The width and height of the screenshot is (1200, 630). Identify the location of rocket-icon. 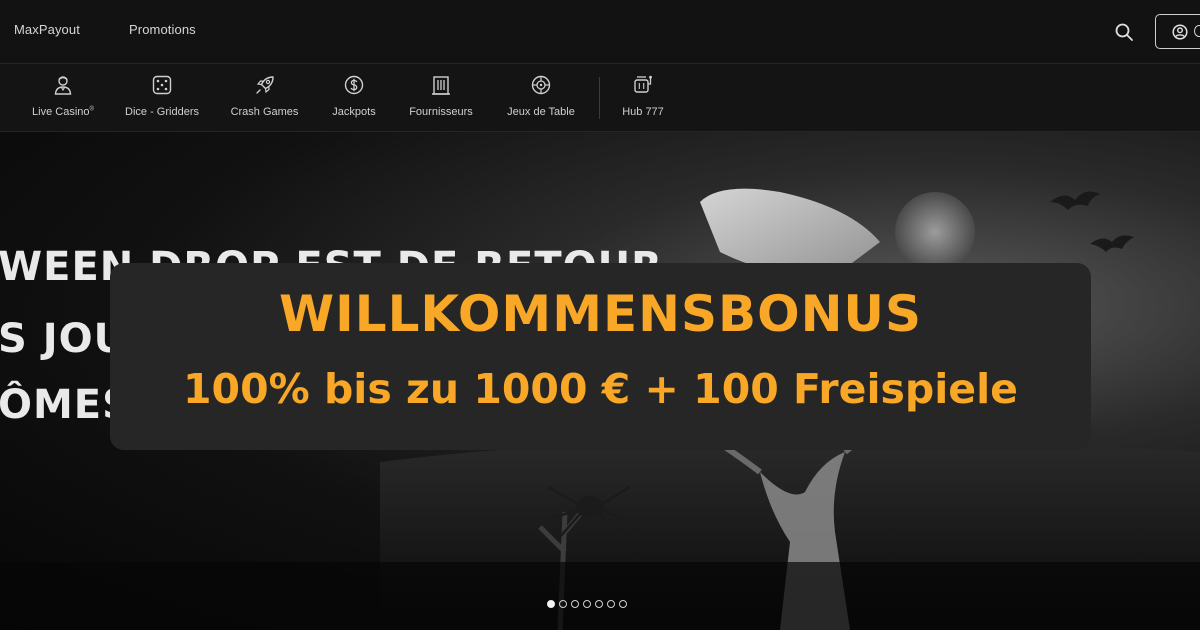
(264, 85).